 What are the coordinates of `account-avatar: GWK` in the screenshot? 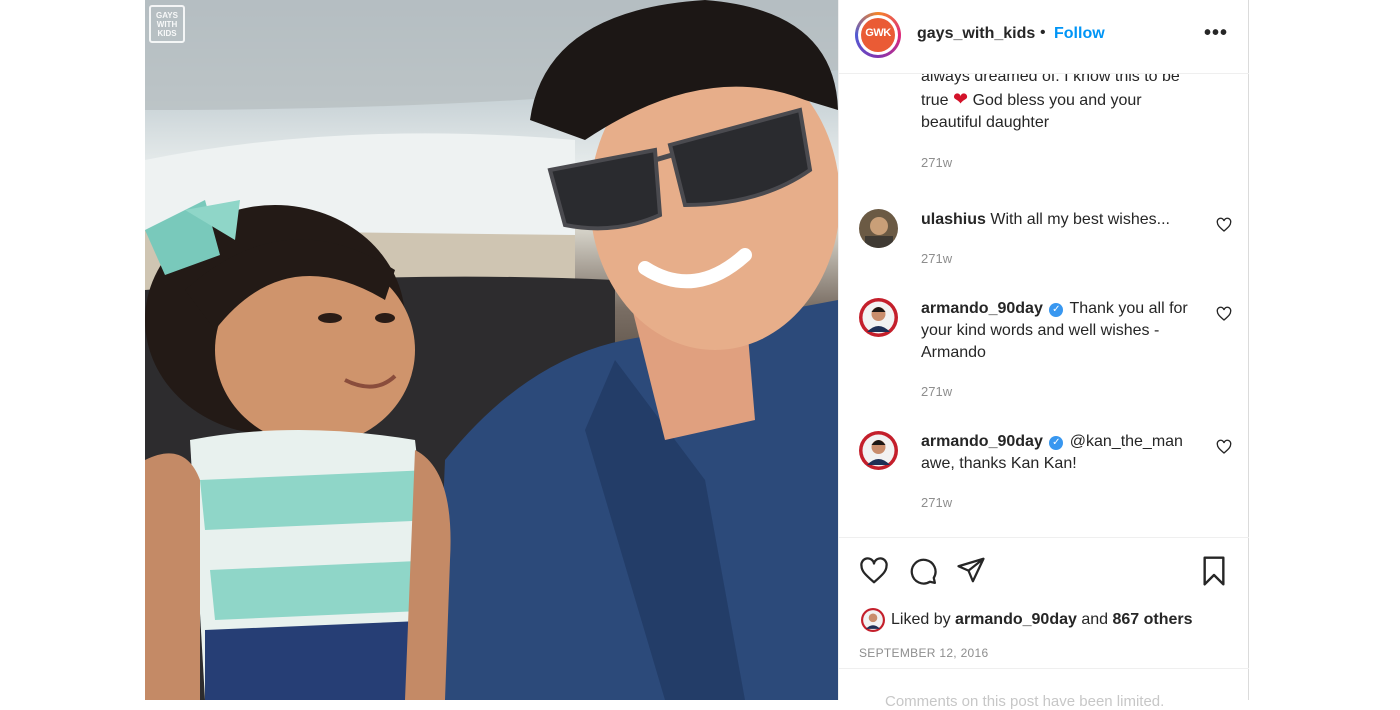 It's located at (878, 35).